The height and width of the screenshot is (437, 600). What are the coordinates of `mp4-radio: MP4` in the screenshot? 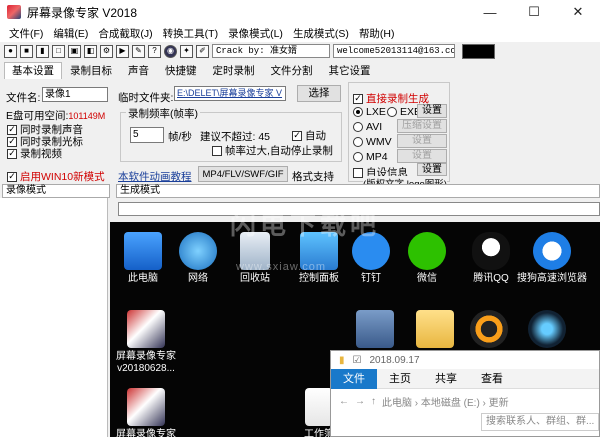 It's located at (370, 157).